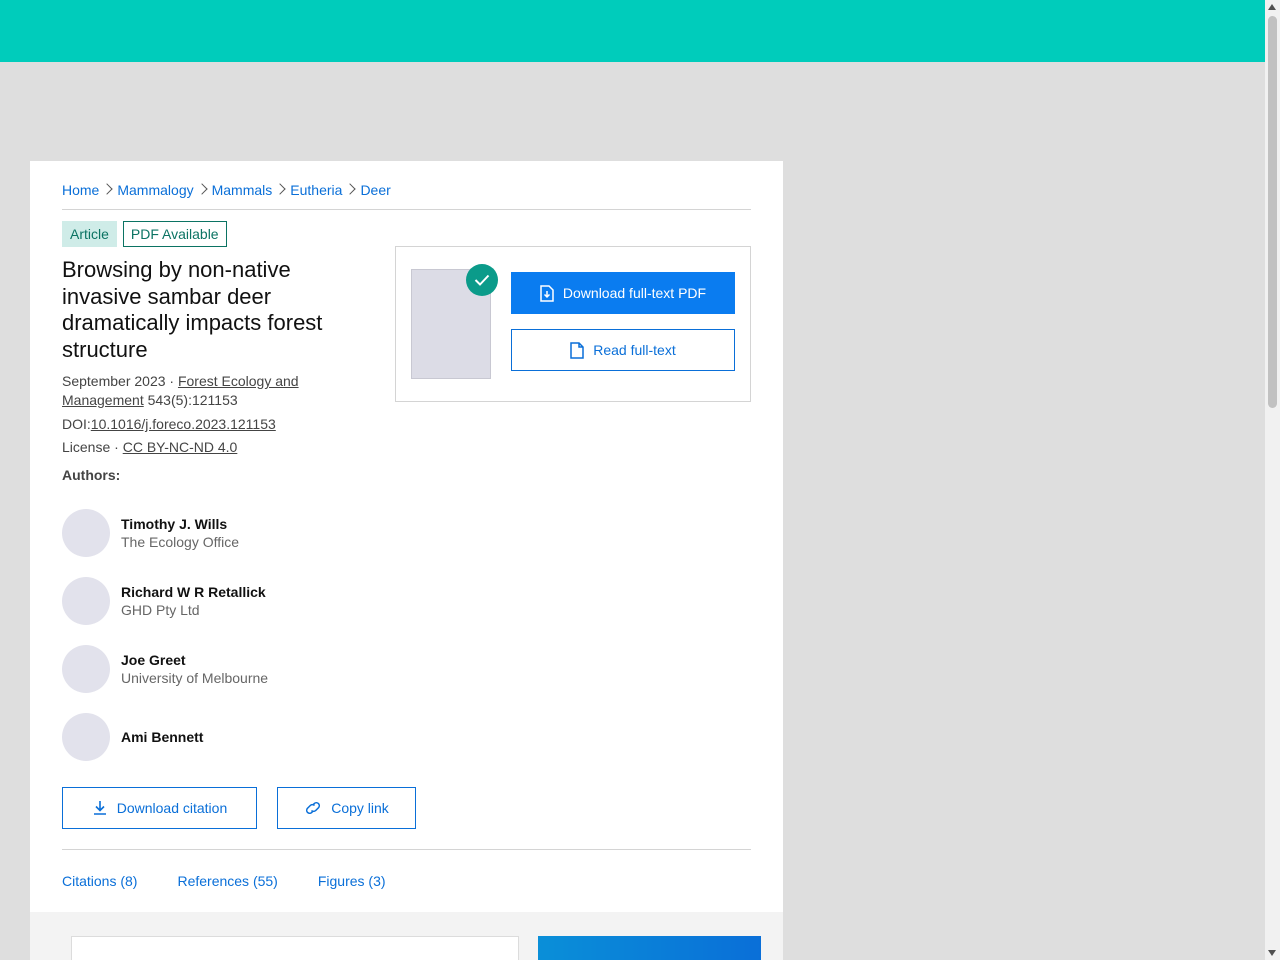 The height and width of the screenshot is (960, 1280). I want to click on check-icon, so click(482, 280).